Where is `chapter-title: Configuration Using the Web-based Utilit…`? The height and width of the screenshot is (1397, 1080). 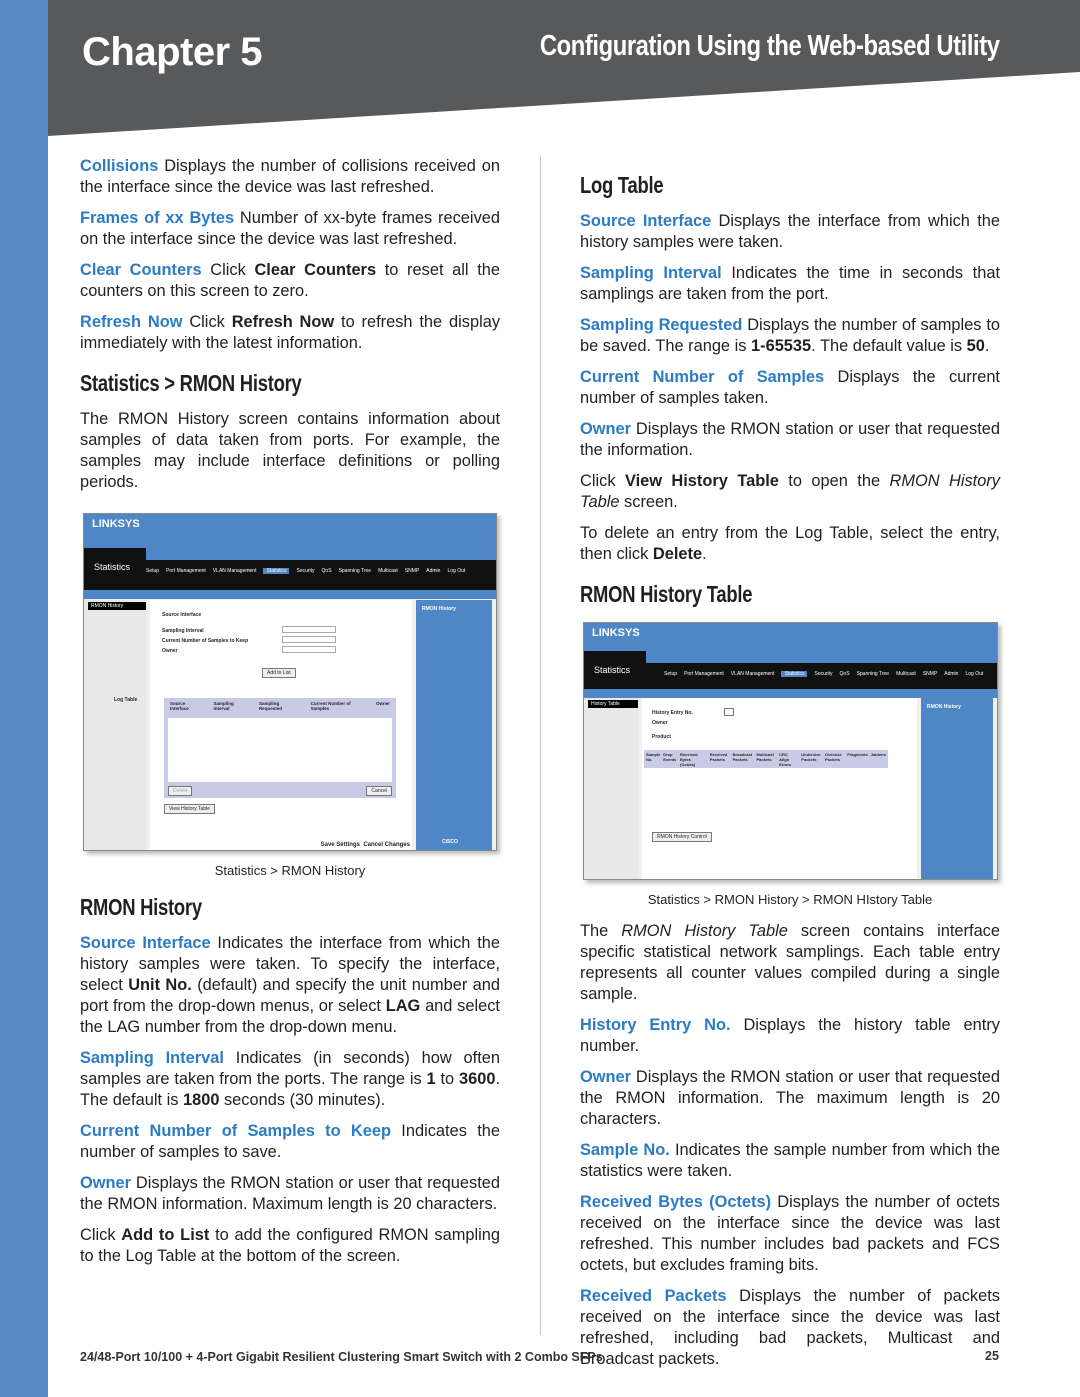 chapter-title: Configuration Using the Web-based Utilit… is located at coordinates (770, 46).